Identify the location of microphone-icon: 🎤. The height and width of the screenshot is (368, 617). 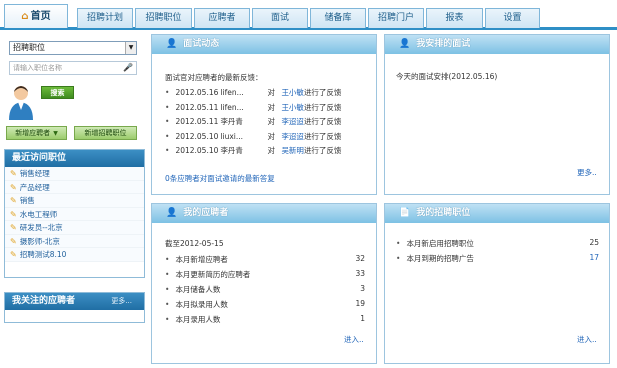
(128, 68).